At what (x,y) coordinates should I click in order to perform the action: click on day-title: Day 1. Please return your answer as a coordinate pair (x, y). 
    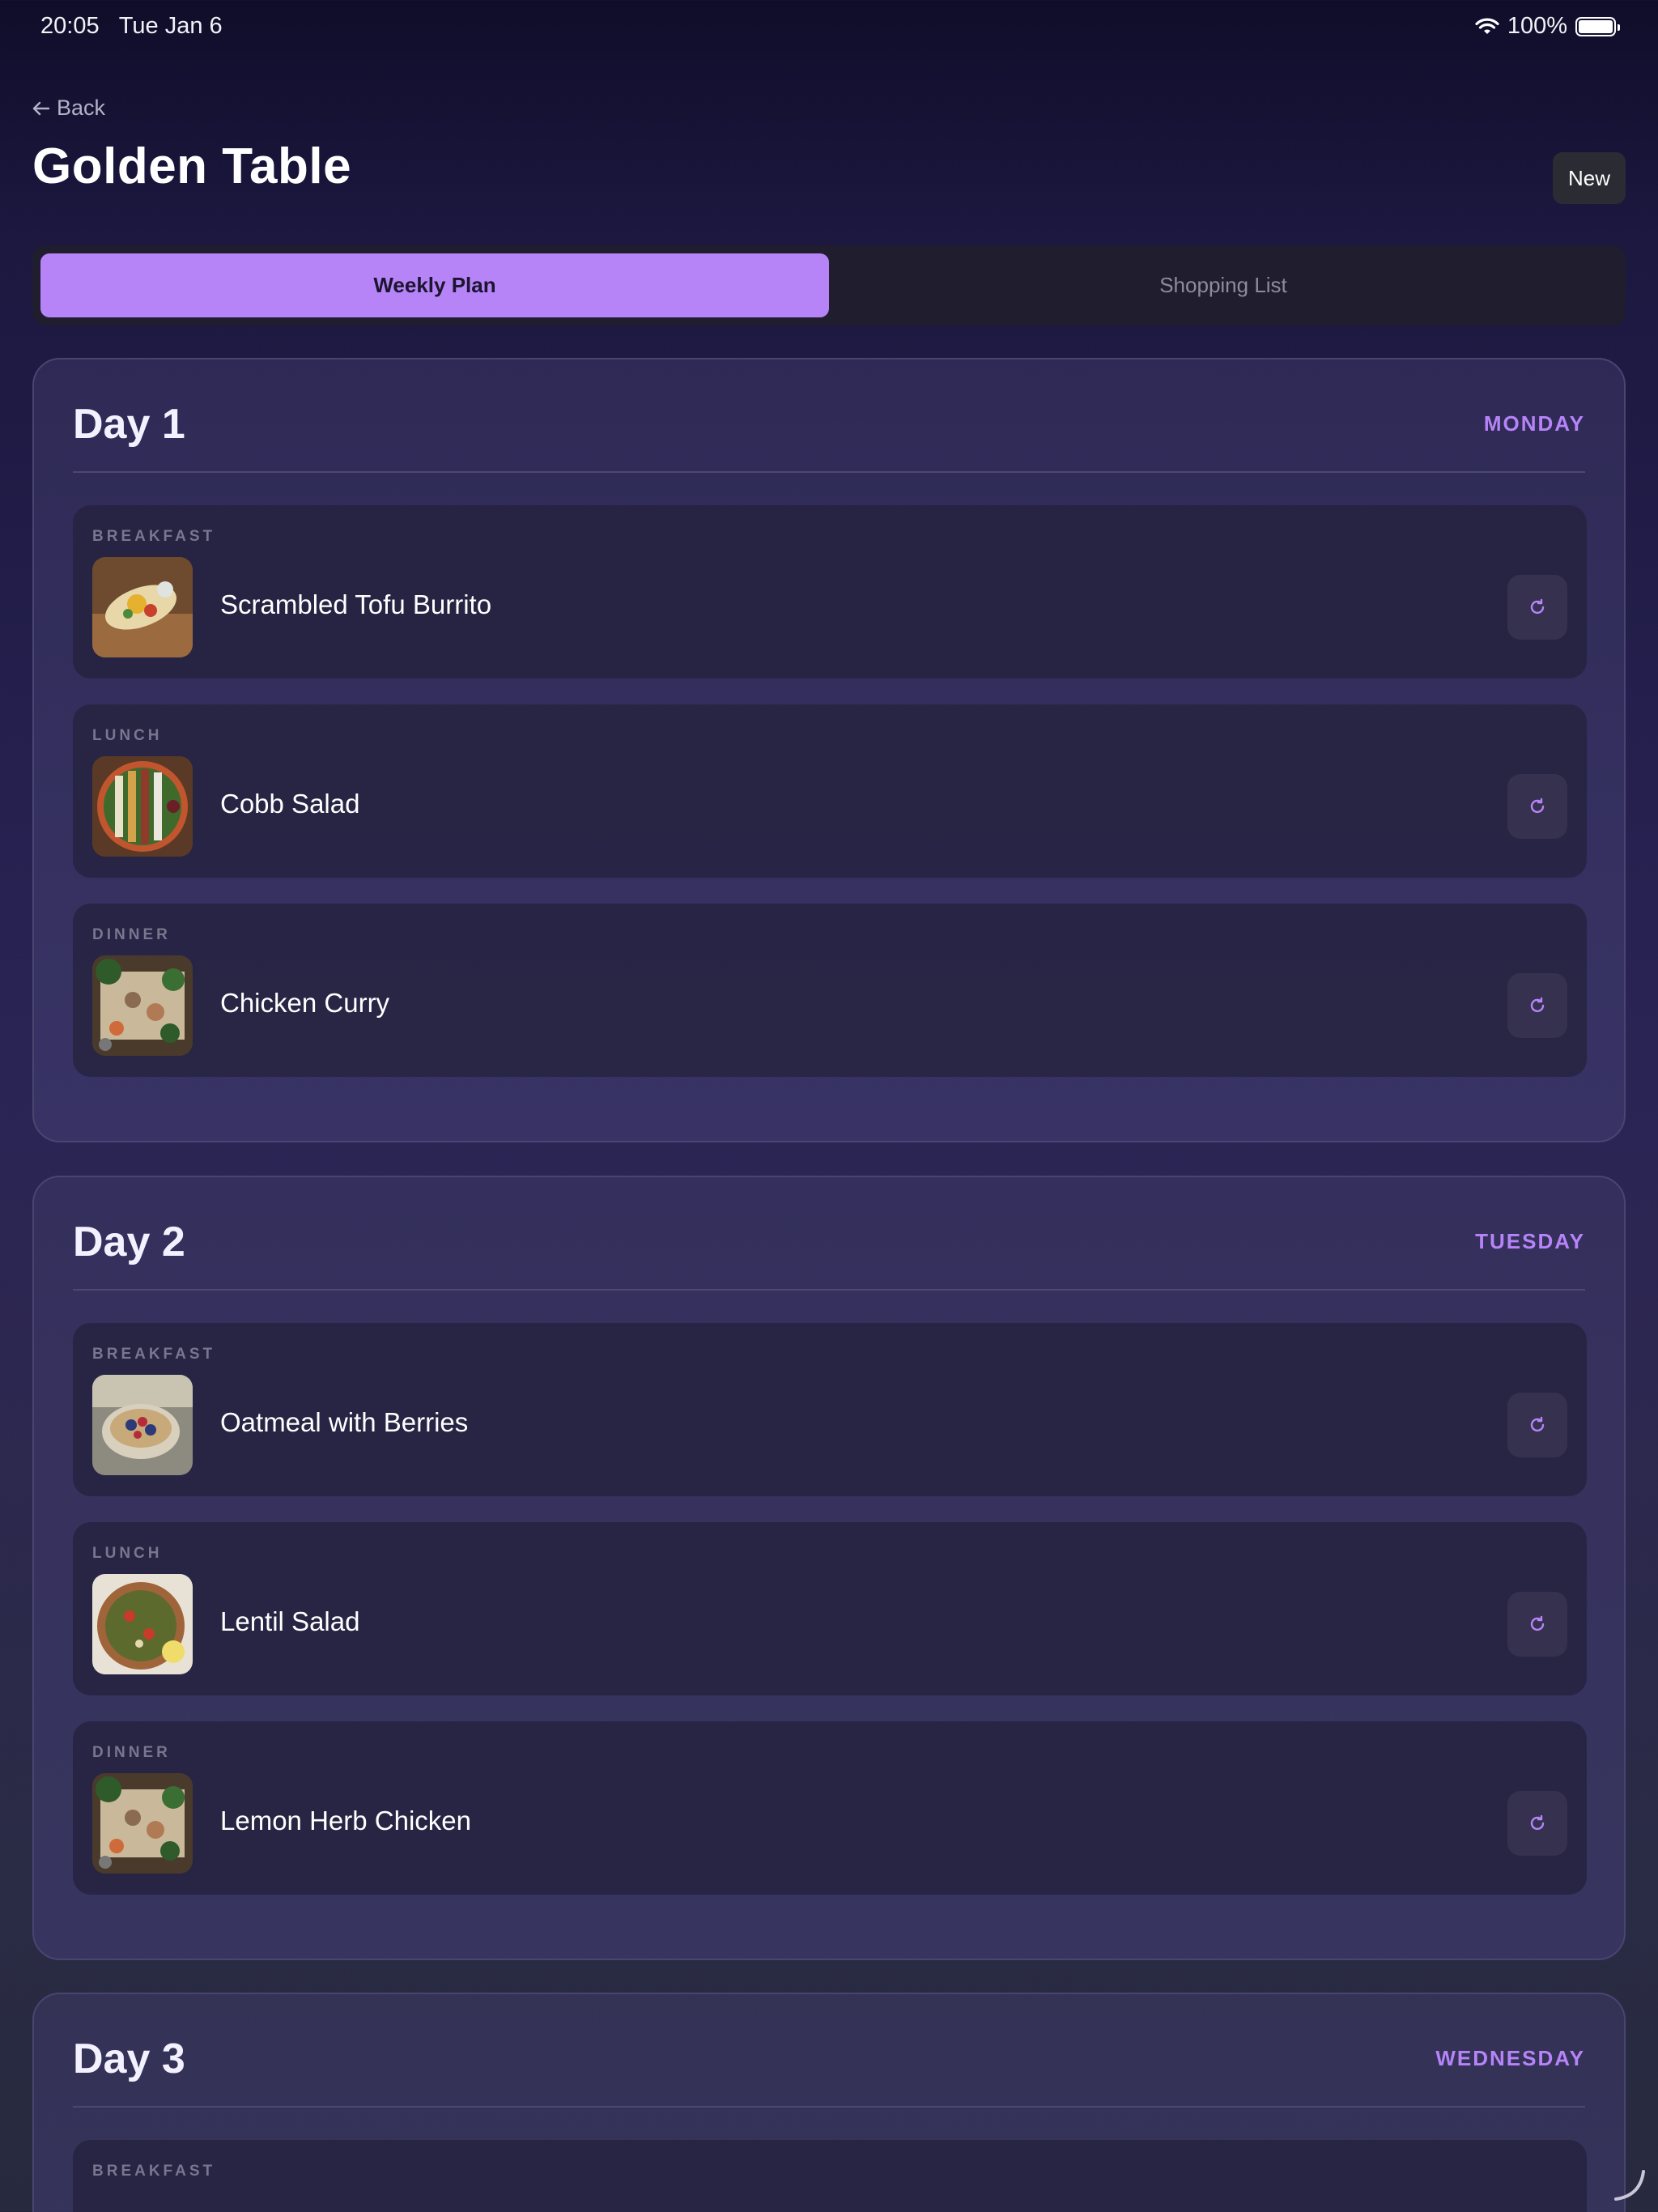
    Looking at the image, I should click on (129, 425).